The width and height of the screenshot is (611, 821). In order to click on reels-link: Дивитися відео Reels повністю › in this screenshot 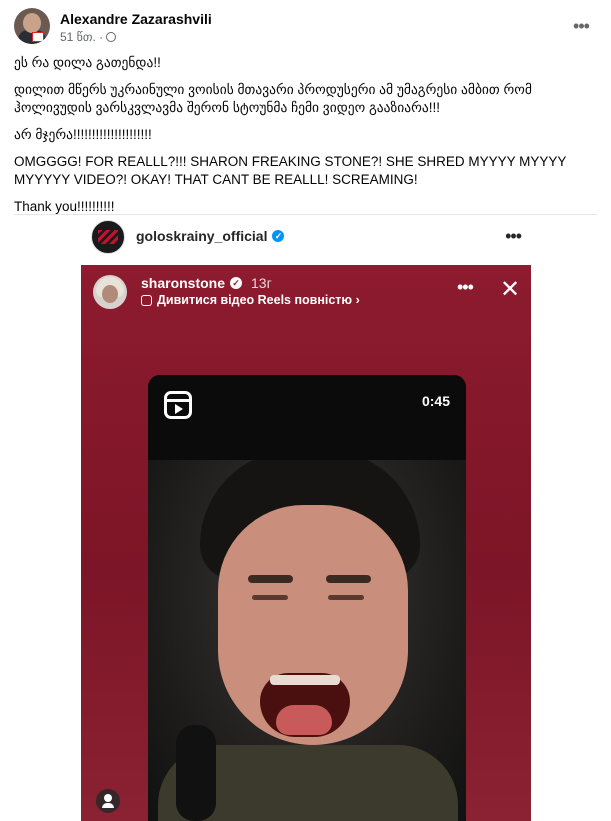, I will do `click(250, 300)`.